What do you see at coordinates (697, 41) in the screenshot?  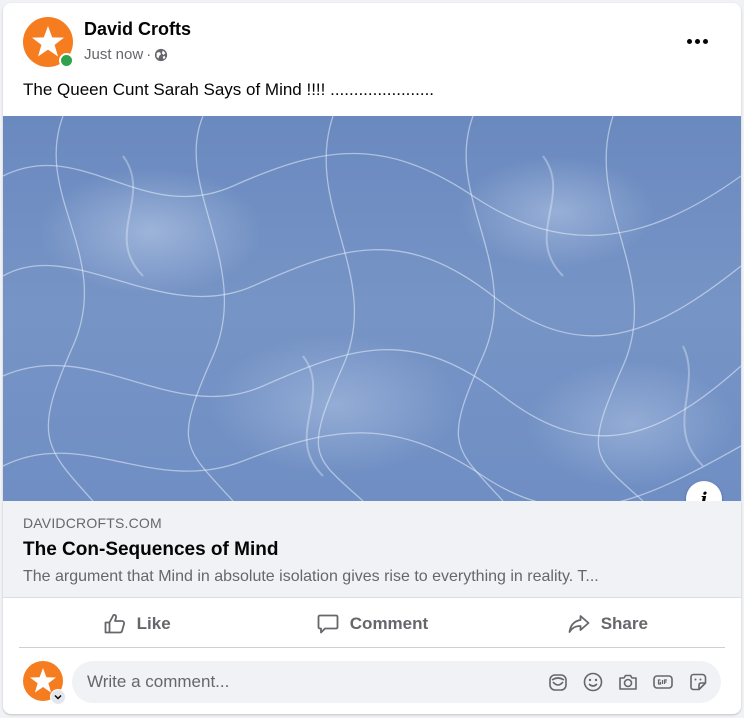 I see `more-options-button` at bounding box center [697, 41].